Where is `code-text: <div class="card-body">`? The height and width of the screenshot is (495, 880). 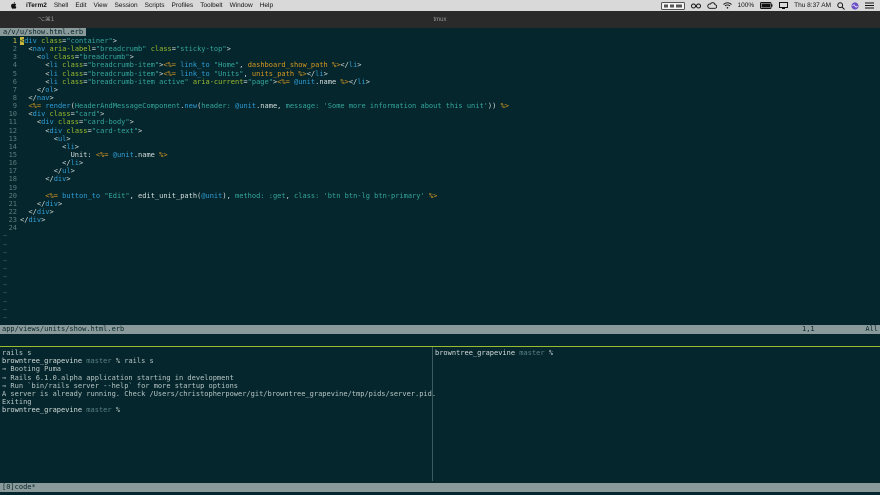
code-text: <div class="card-body"> is located at coordinates (77, 122).